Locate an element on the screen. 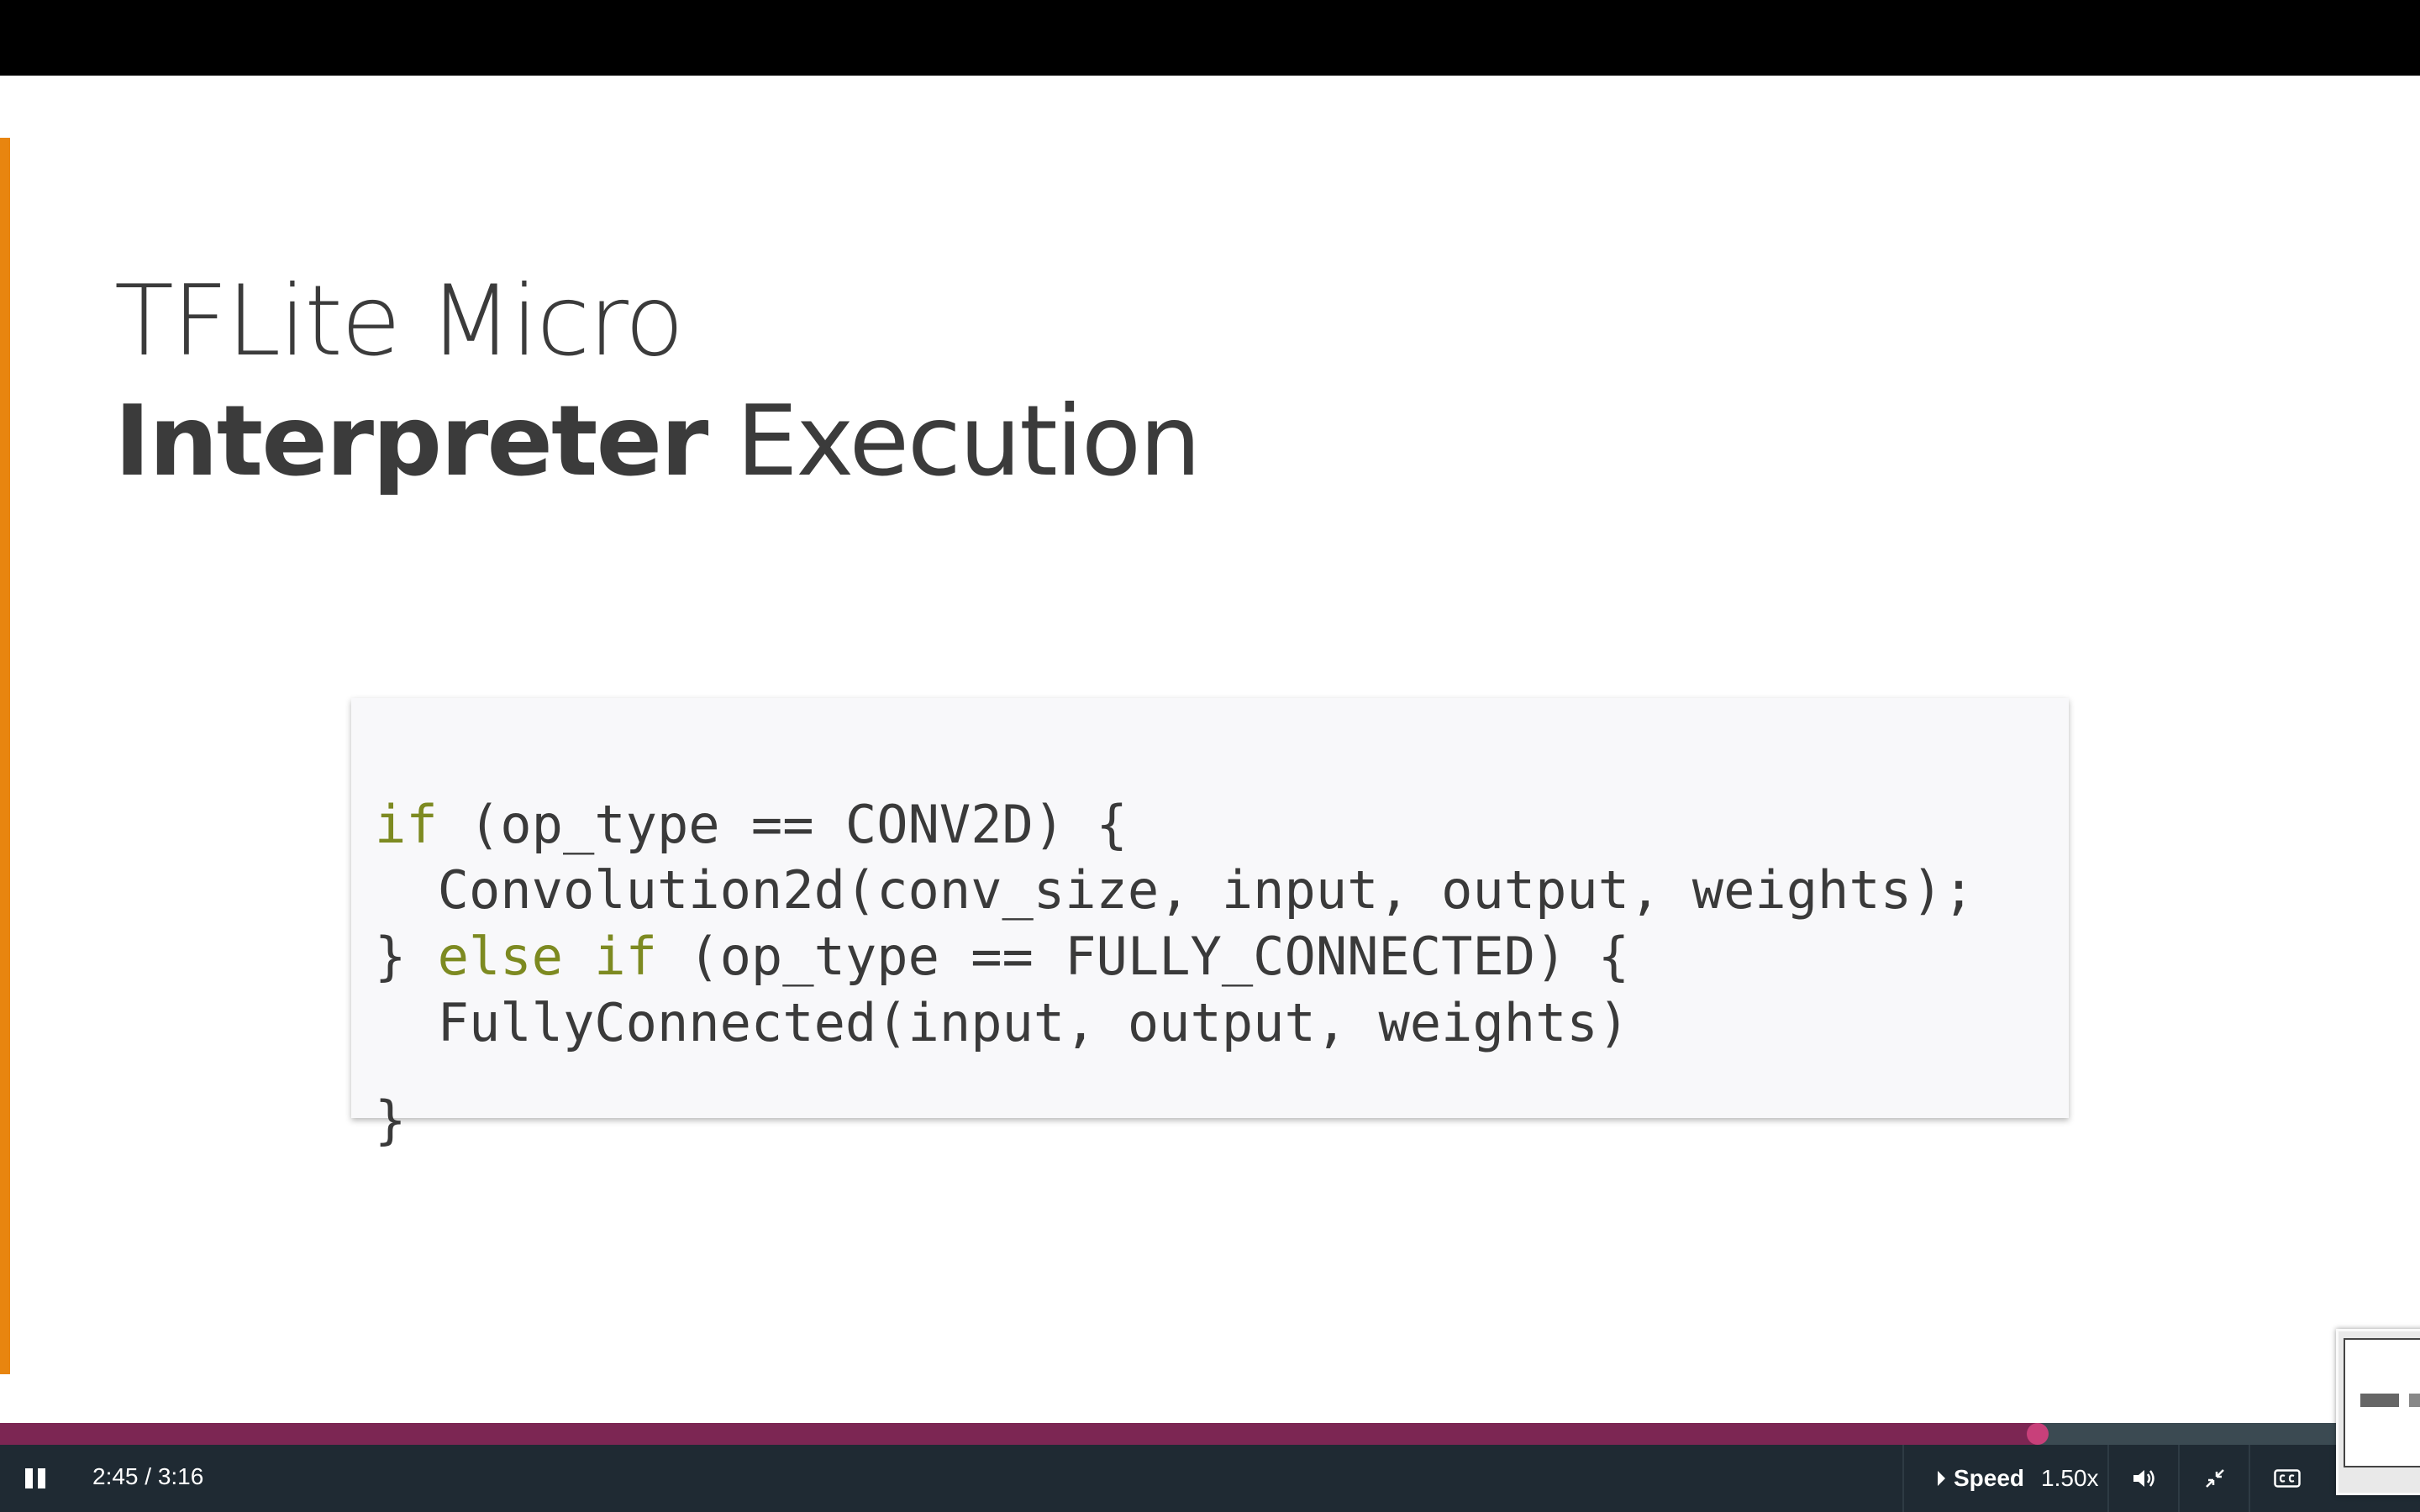 The width and height of the screenshot is (2420, 1512). exit-fullscreen-icon is located at coordinates (2215, 1478).